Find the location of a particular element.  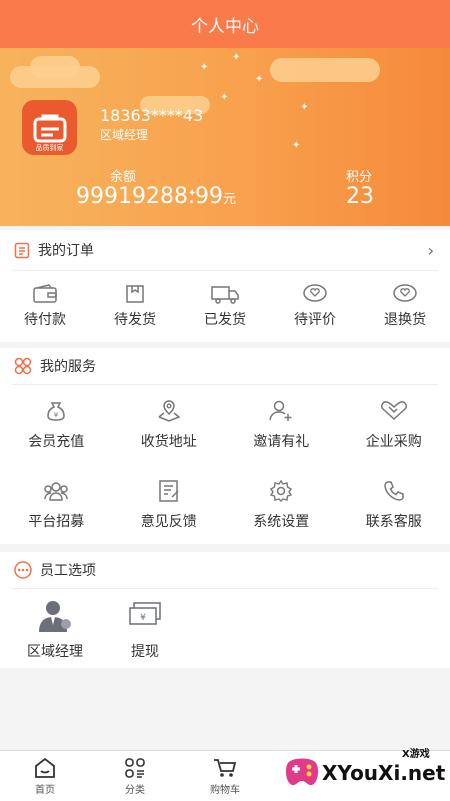

watermark-text: XYouXi.net is located at coordinates (383, 773).